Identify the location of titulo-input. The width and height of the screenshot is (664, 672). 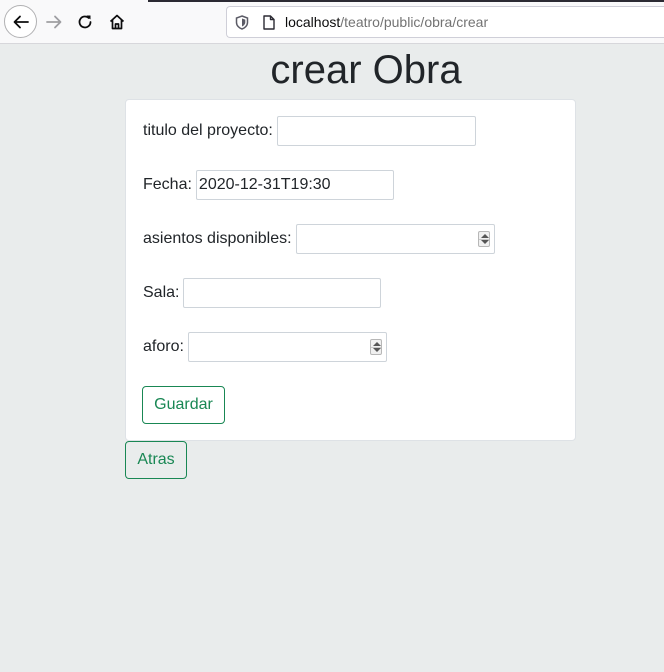
(376, 131).